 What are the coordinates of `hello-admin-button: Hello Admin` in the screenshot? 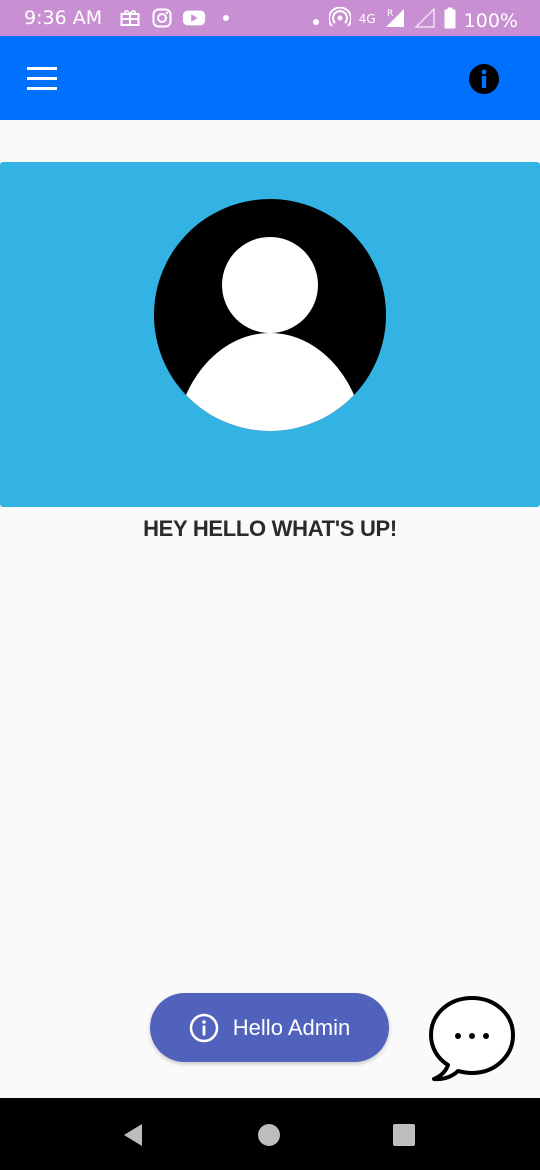 It's located at (269, 1027).